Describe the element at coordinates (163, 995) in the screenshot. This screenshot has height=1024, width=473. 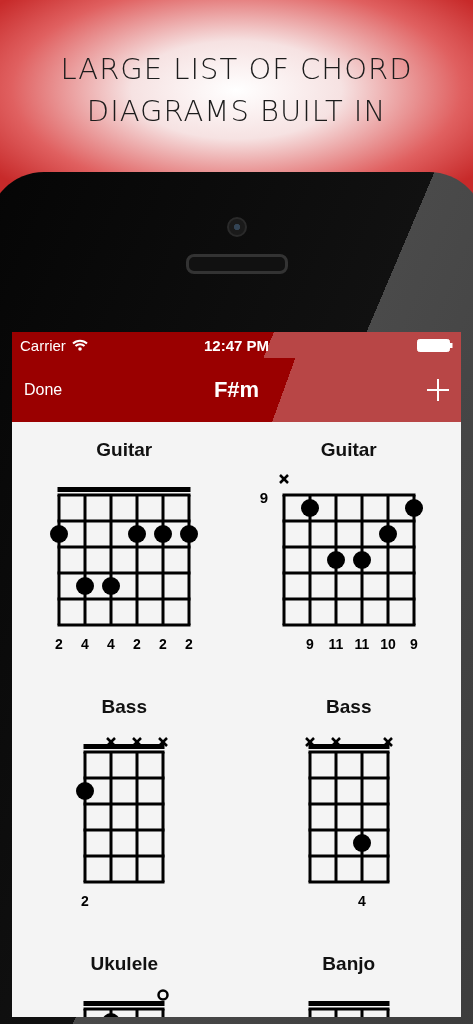
I see `open-string-icon` at that location.